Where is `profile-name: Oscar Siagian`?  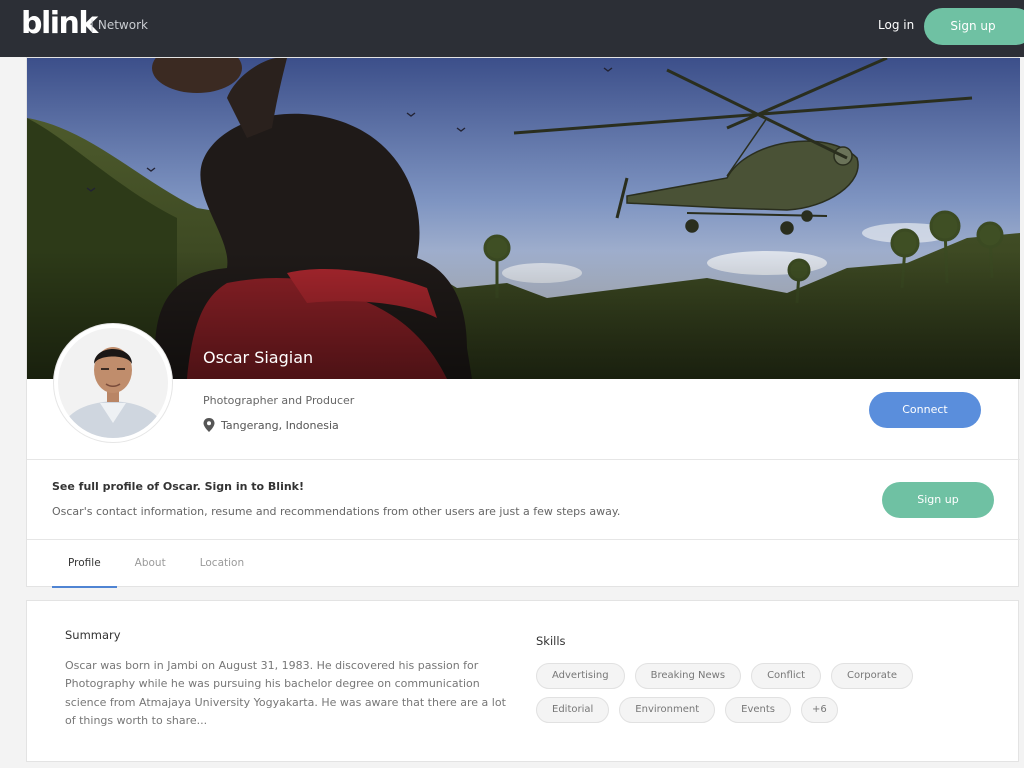
profile-name: Oscar Siagian is located at coordinates (258, 357).